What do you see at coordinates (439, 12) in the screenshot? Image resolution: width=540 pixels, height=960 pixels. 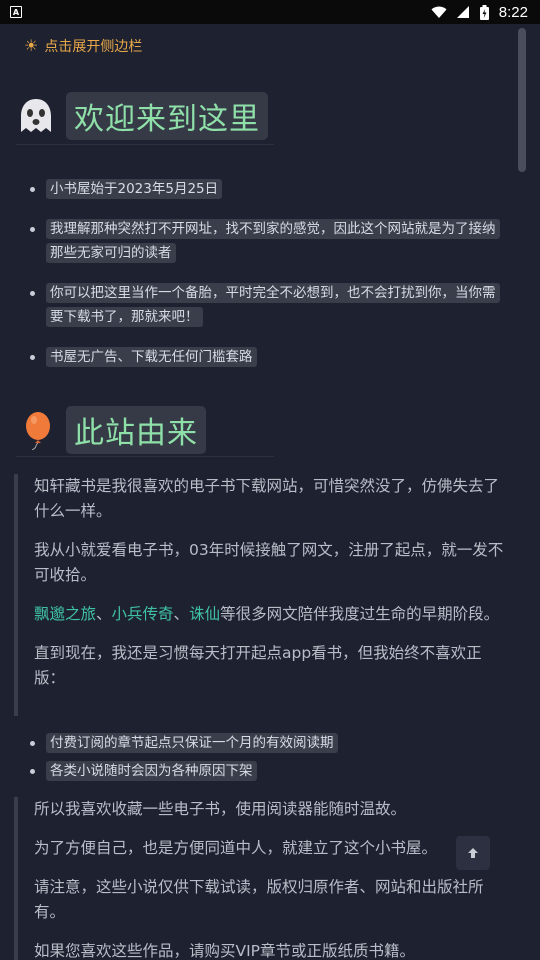 I see `wifi-icon` at bounding box center [439, 12].